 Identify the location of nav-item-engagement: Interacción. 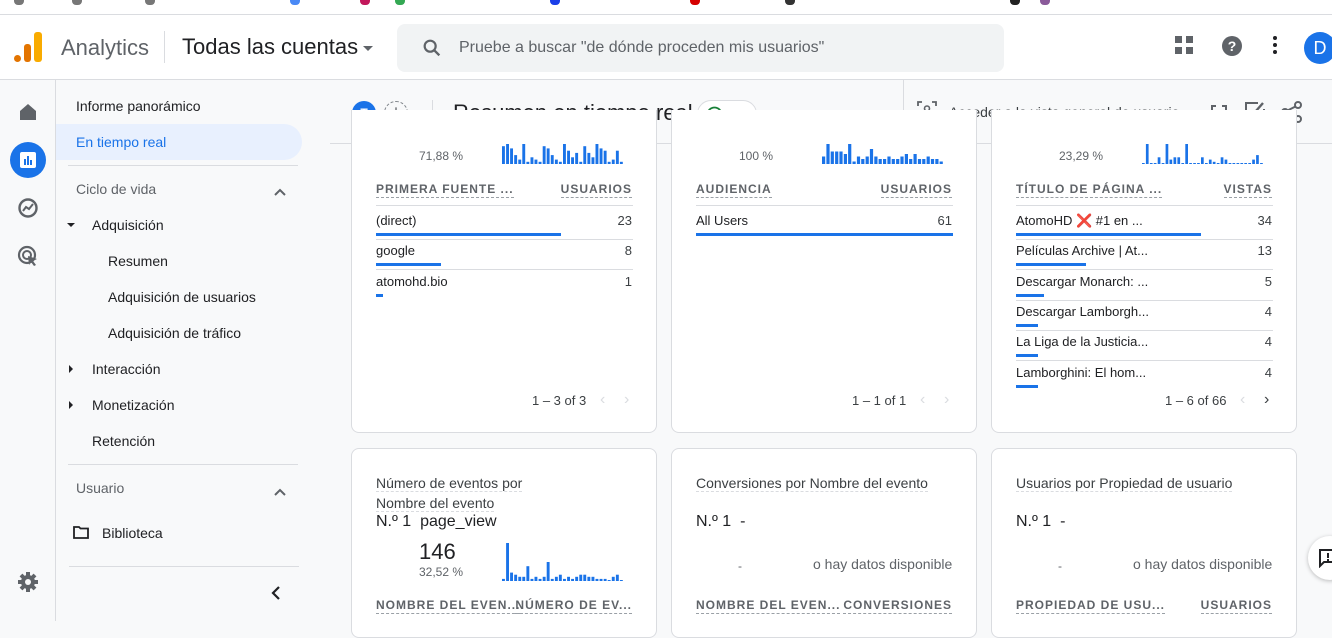
(126, 369).